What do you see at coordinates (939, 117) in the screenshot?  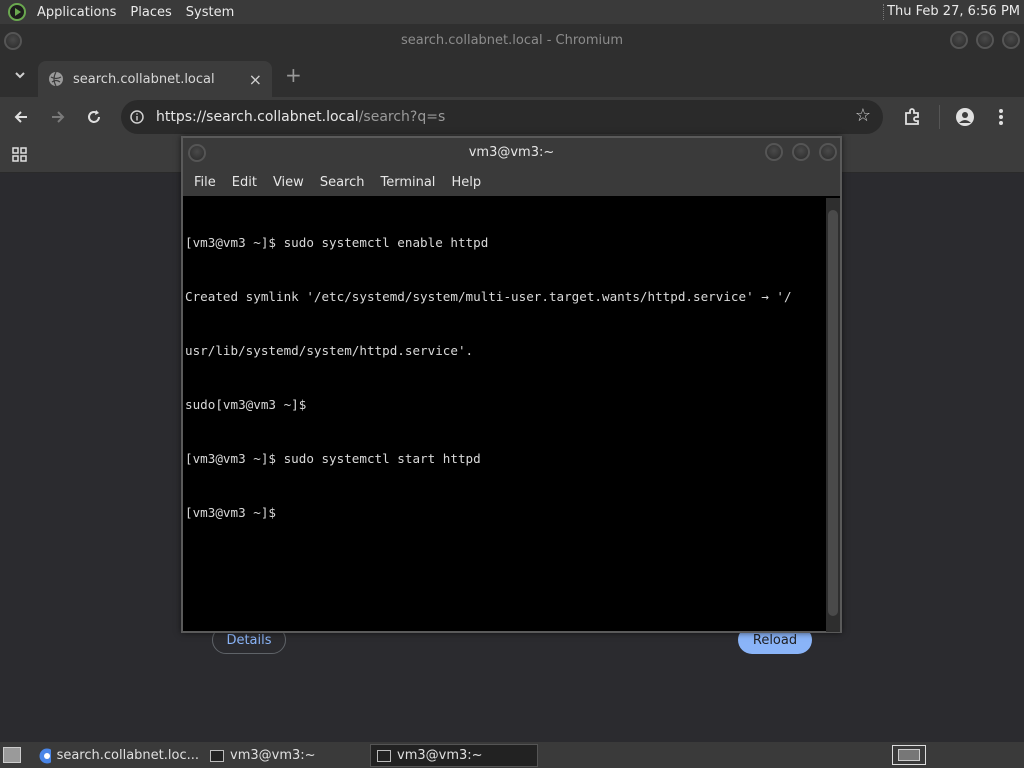 I see `toolbar-divider` at bounding box center [939, 117].